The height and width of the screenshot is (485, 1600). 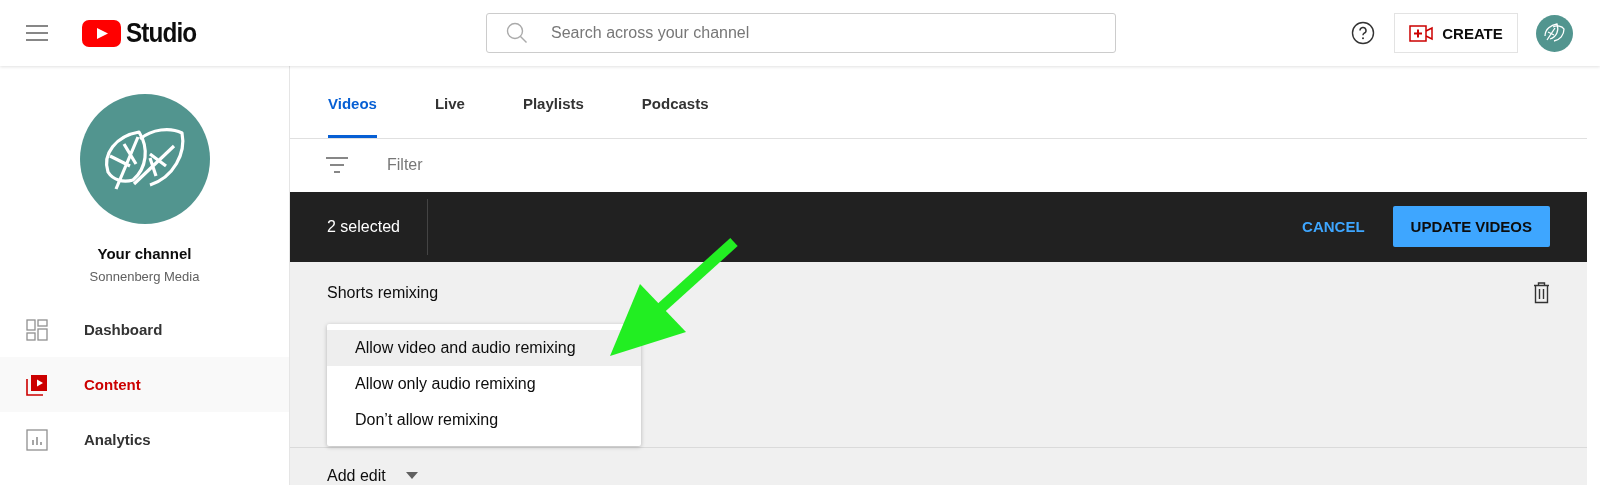 What do you see at coordinates (144, 329) in the screenshot?
I see `sidebar-item: Dashboard` at bounding box center [144, 329].